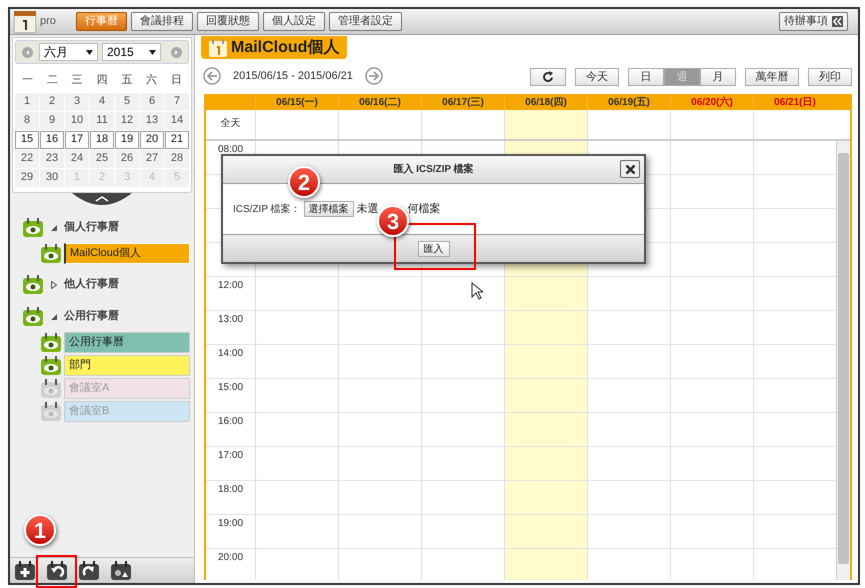 The height and width of the screenshot is (588, 865). What do you see at coordinates (91, 316) in the screenshot?
I see `calendar-group-label: 公用行事曆` at bounding box center [91, 316].